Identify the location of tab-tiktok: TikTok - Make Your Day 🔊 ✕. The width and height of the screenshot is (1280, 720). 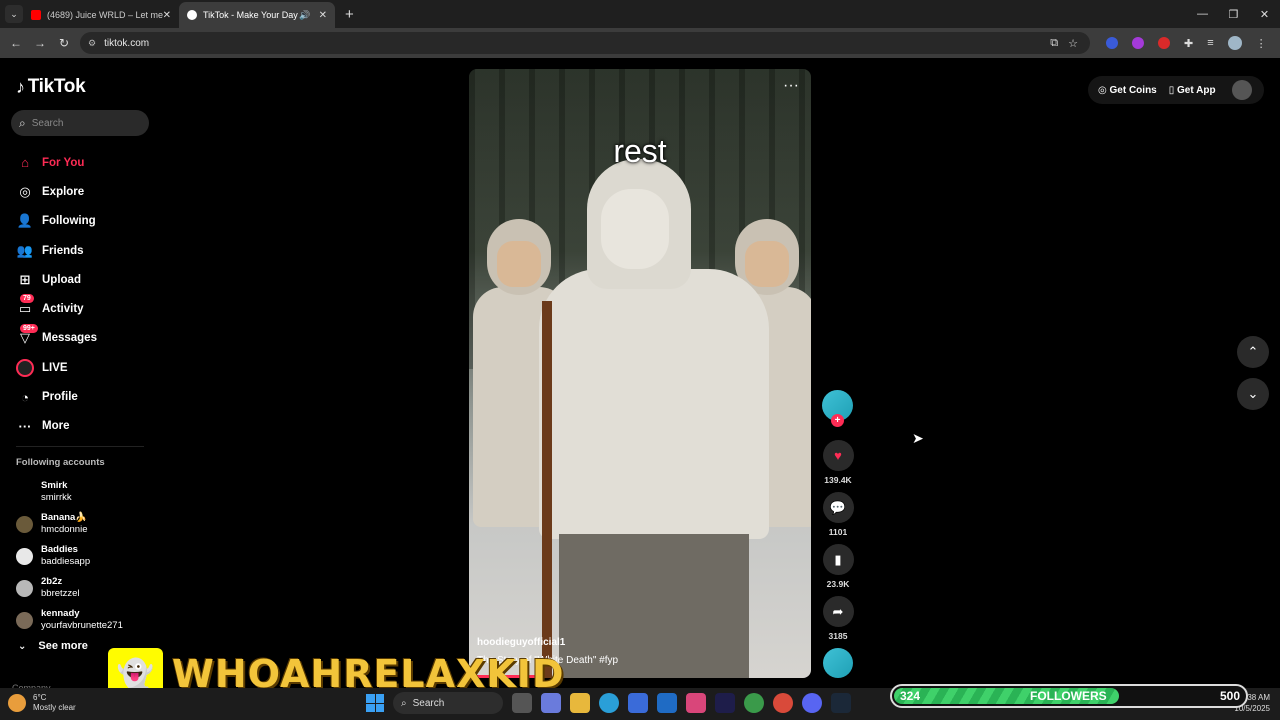
(257, 15).